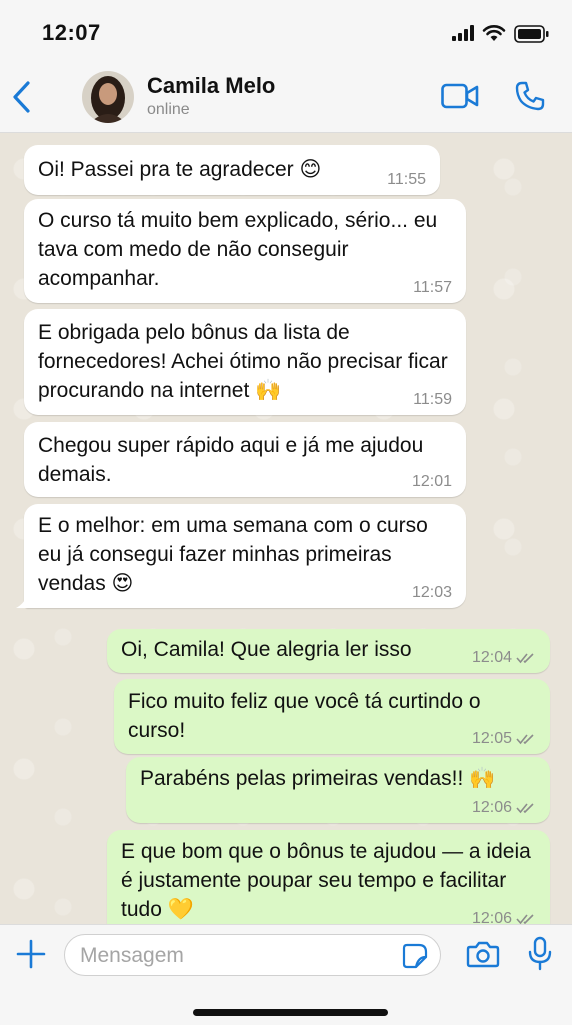 This screenshot has height=1025, width=572. What do you see at coordinates (328, 651) in the screenshot?
I see `message-bubble-outgoing: Oi, Camila! Que alegria ler isso 12:04` at bounding box center [328, 651].